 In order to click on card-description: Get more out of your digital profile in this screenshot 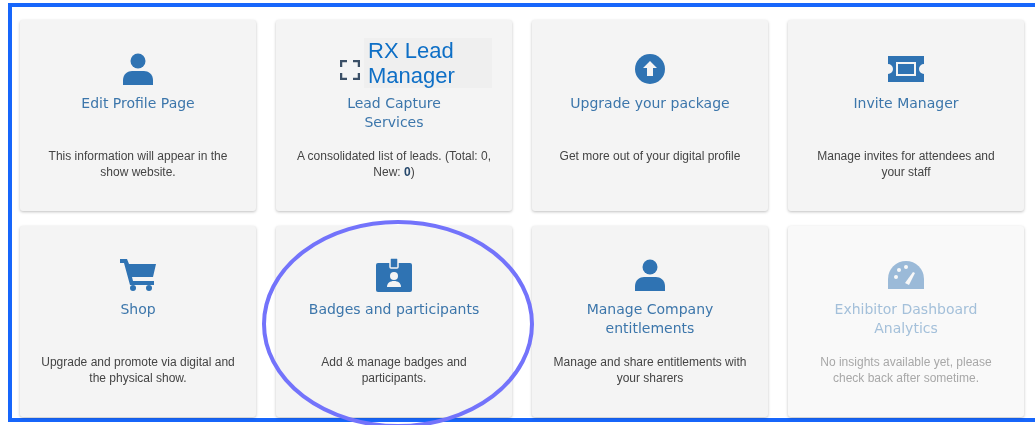, I will do `click(650, 156)`.